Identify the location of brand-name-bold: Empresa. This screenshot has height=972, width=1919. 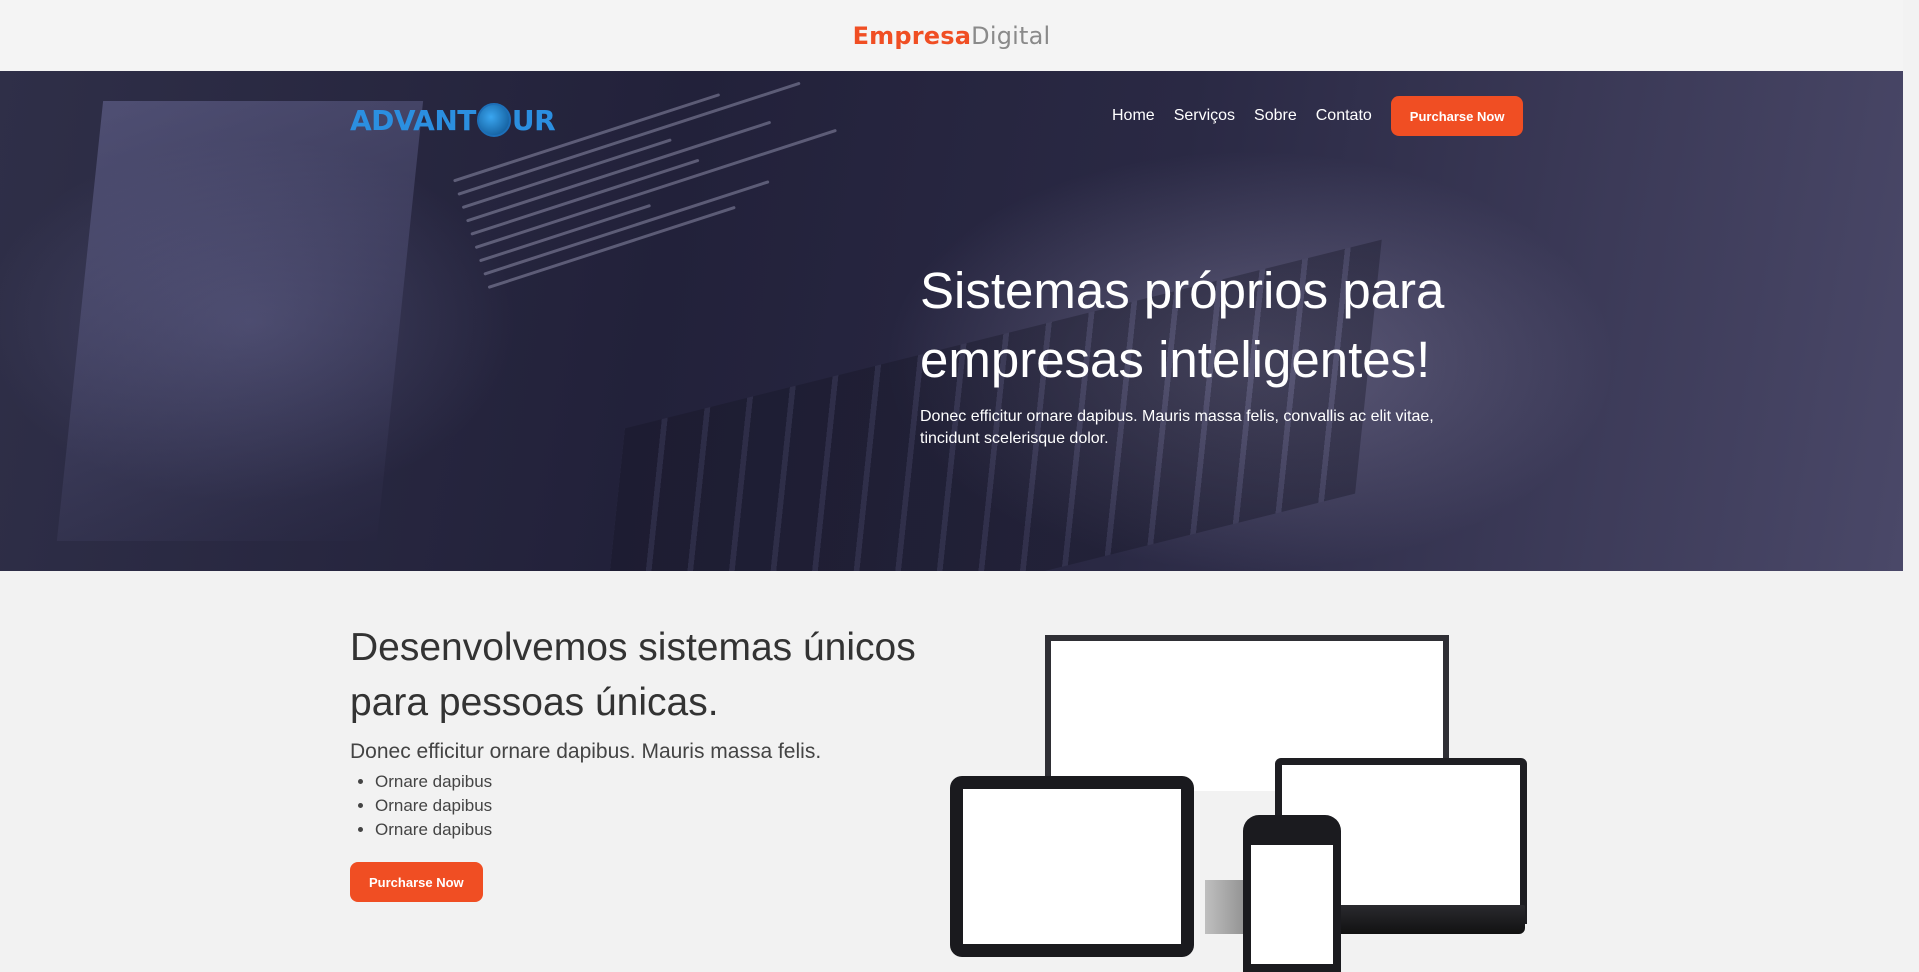
(912, 35).